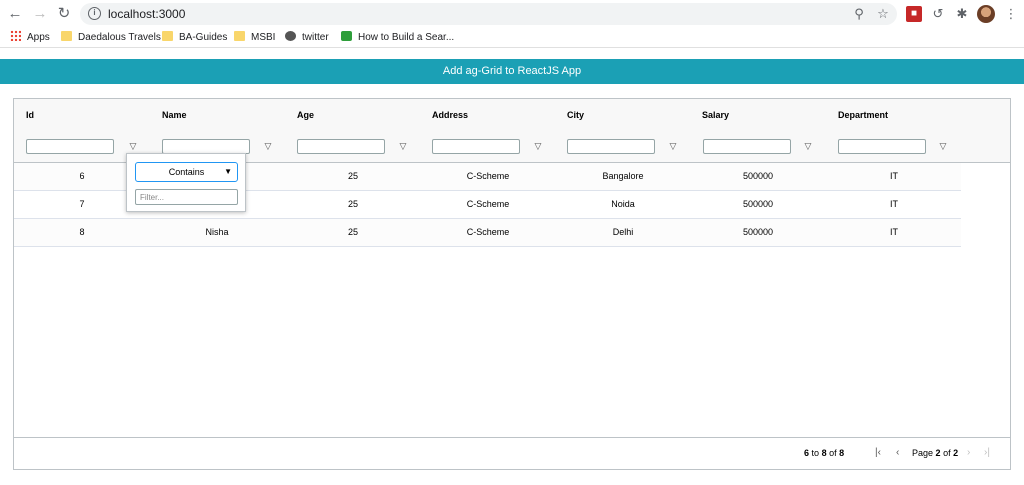 The height and width of the screenshot is (485, 1024). What do you see at coordinates (82, 176) in the screenshot?
I see `cell-id: 6` at bounding box center [82, 176].